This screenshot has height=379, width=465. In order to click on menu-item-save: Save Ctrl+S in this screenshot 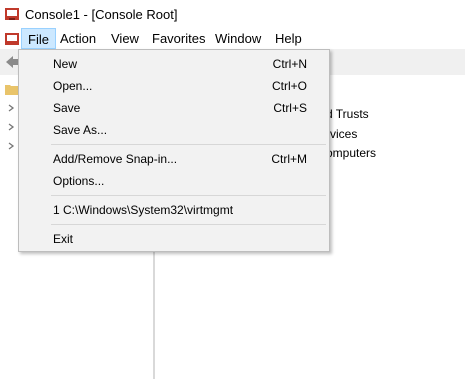, I will do `click(174, 108)`.